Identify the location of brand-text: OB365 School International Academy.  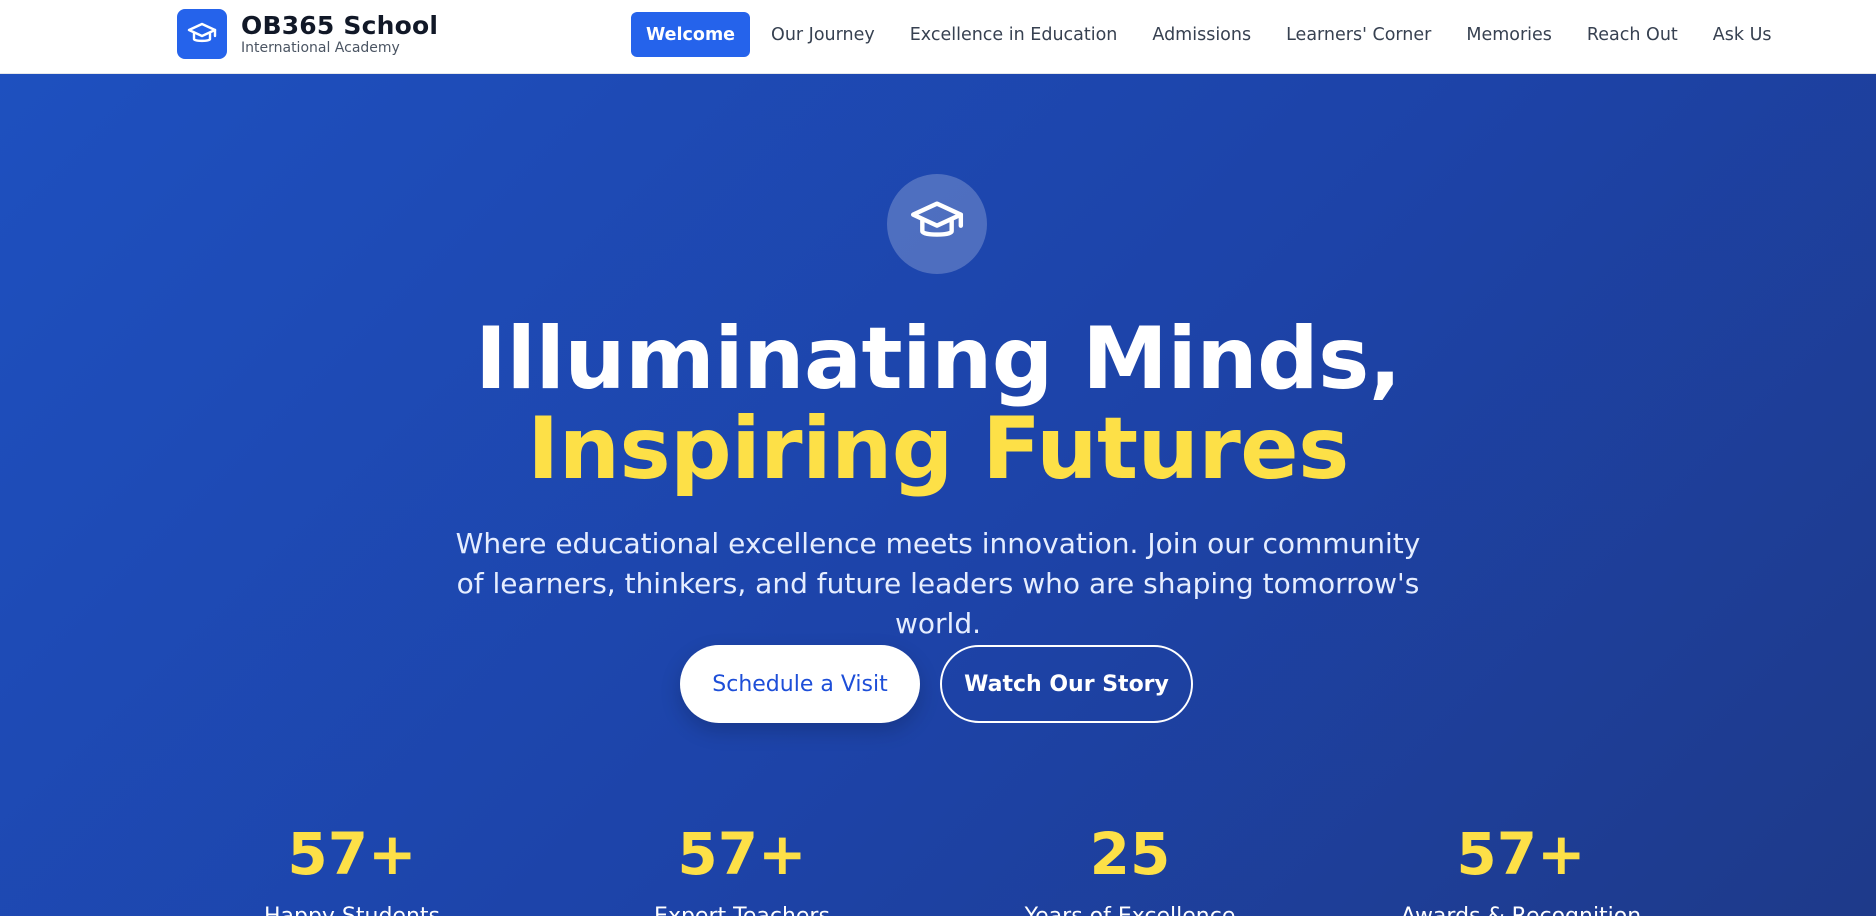
(339, 34).